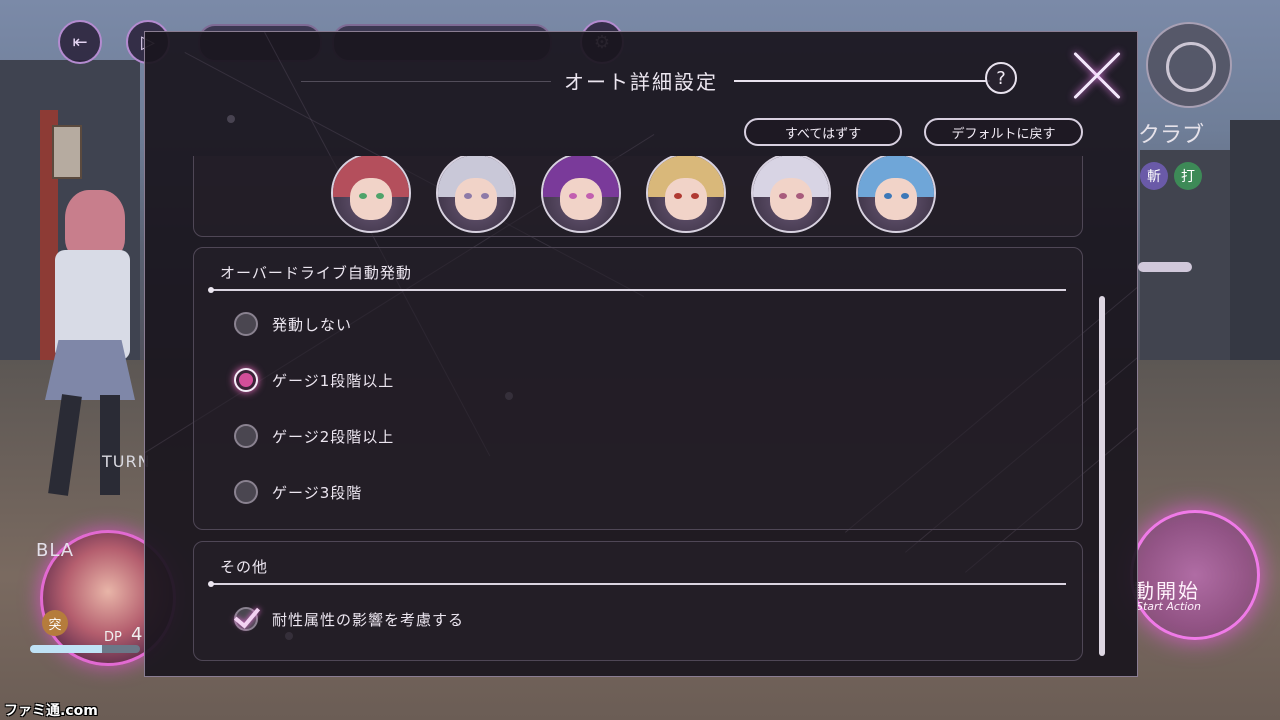 The image size is (1280, 720). What do you see at coordinates (113, 637) in the screenshot?
I see `dp-label: DP` at bounding box center [113, 637].